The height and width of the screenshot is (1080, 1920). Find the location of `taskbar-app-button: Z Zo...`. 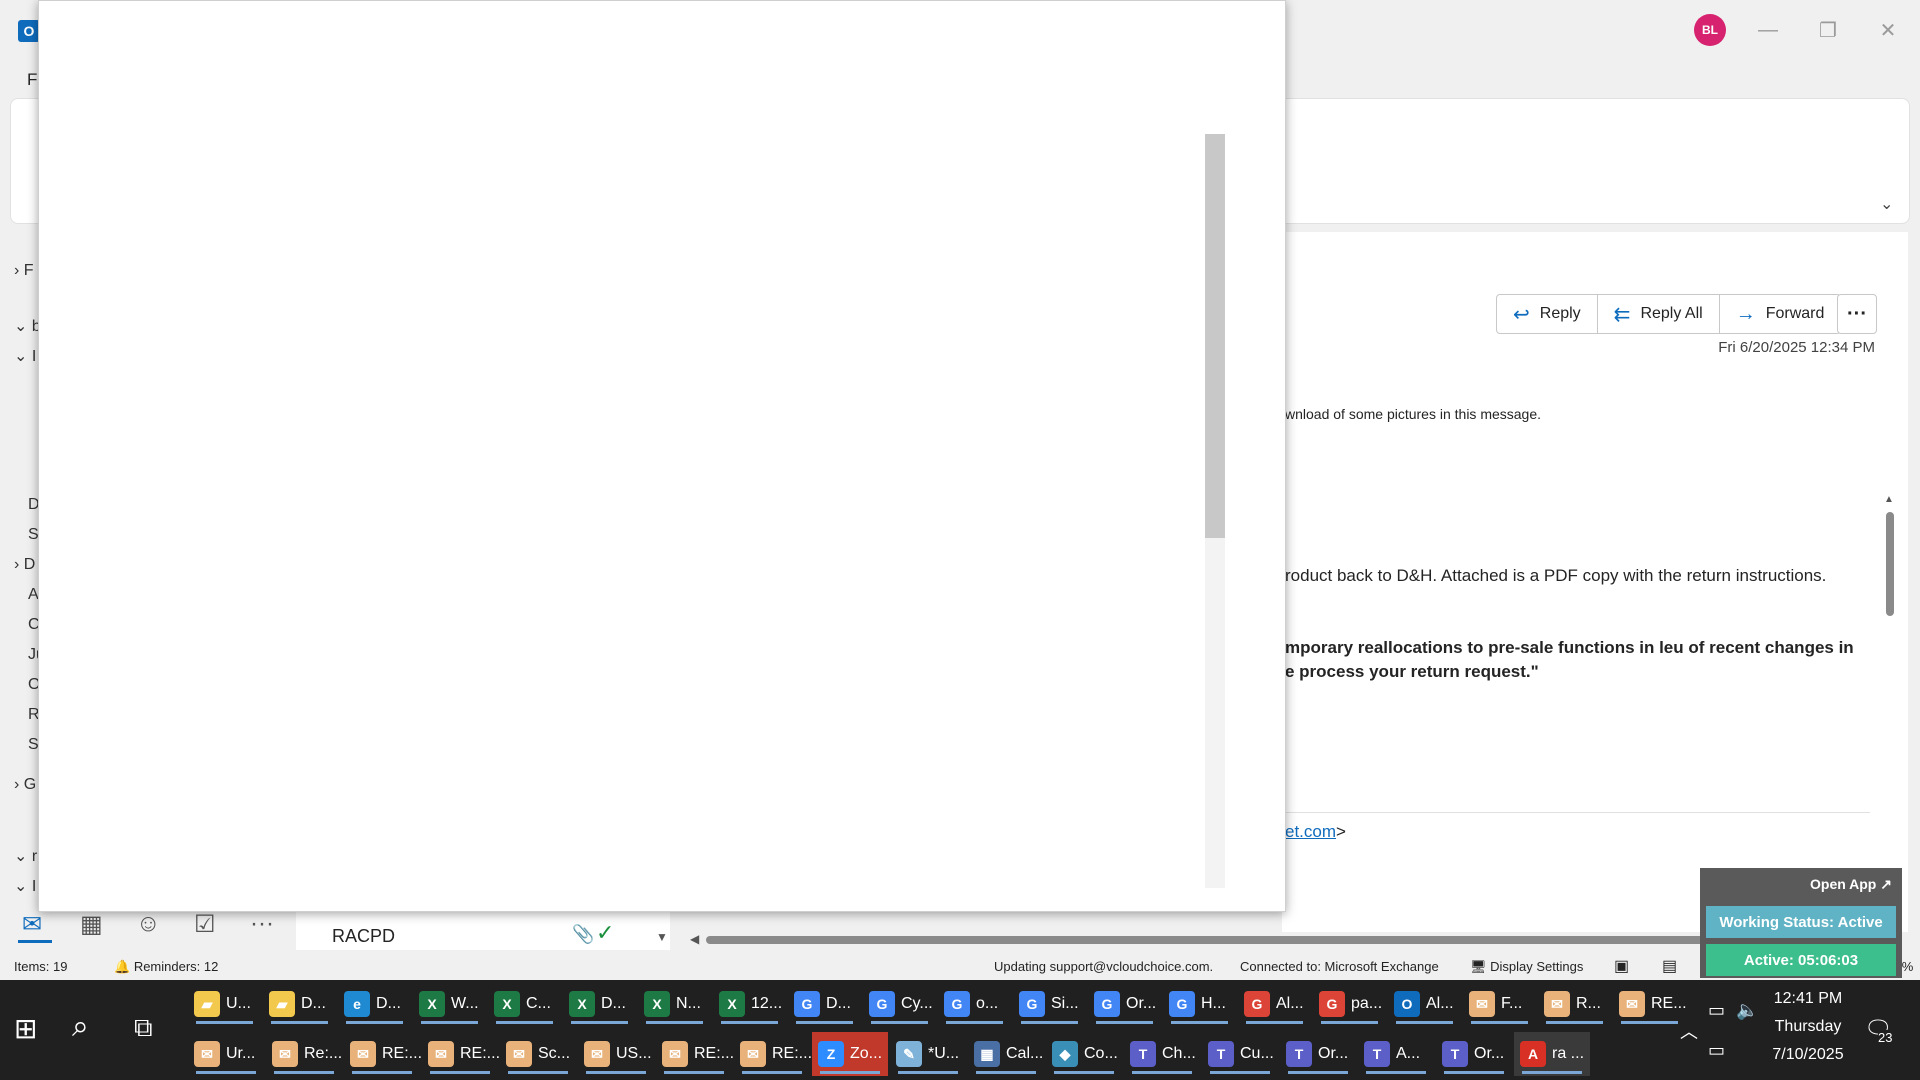

taskbar-app-button: Z Zo... is located at coordinates (850, 1054).